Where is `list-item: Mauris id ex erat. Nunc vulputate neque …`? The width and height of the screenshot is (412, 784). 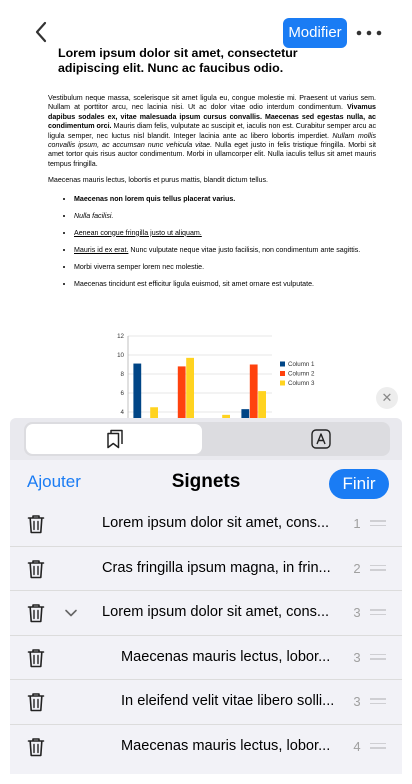
list-item: Mauris id ex erat. Nunc vulputate neque … is located at coordinates (225, 250).